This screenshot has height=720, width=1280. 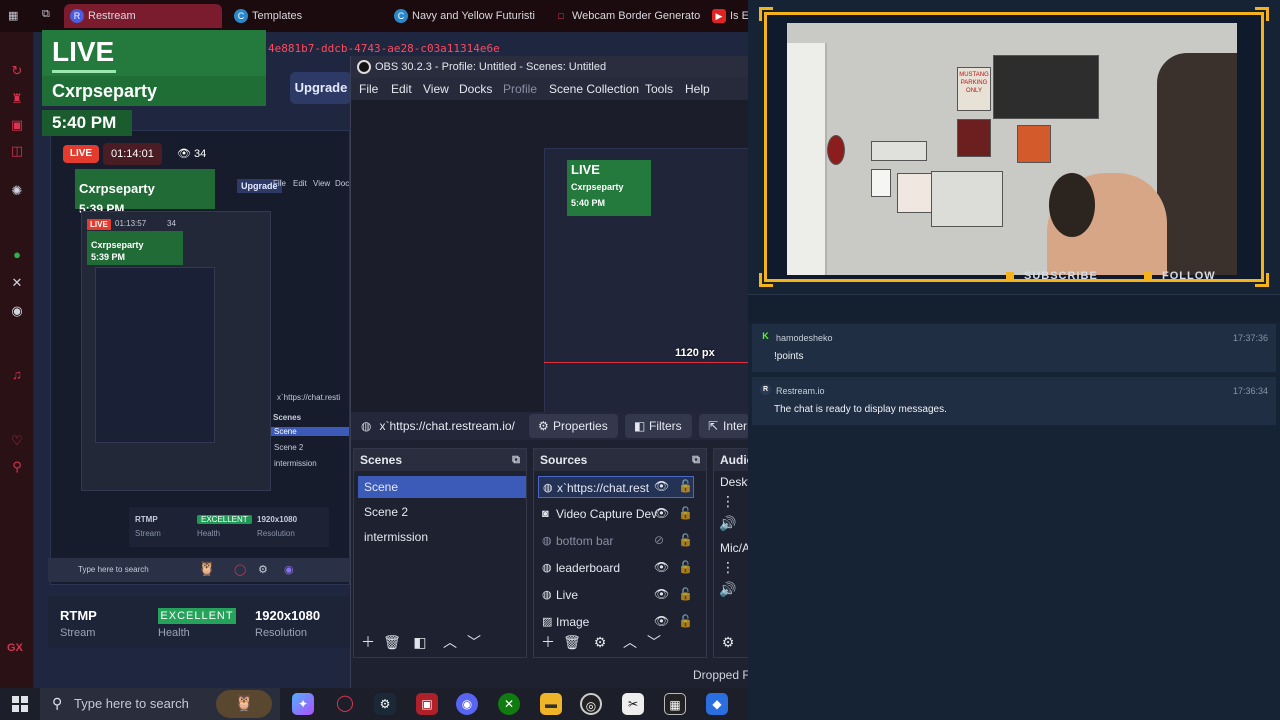 What do you see at coordinates (303, 704) in the screenshot?
I see `copilot-icon: ✦` at bounding box center [303, 704].